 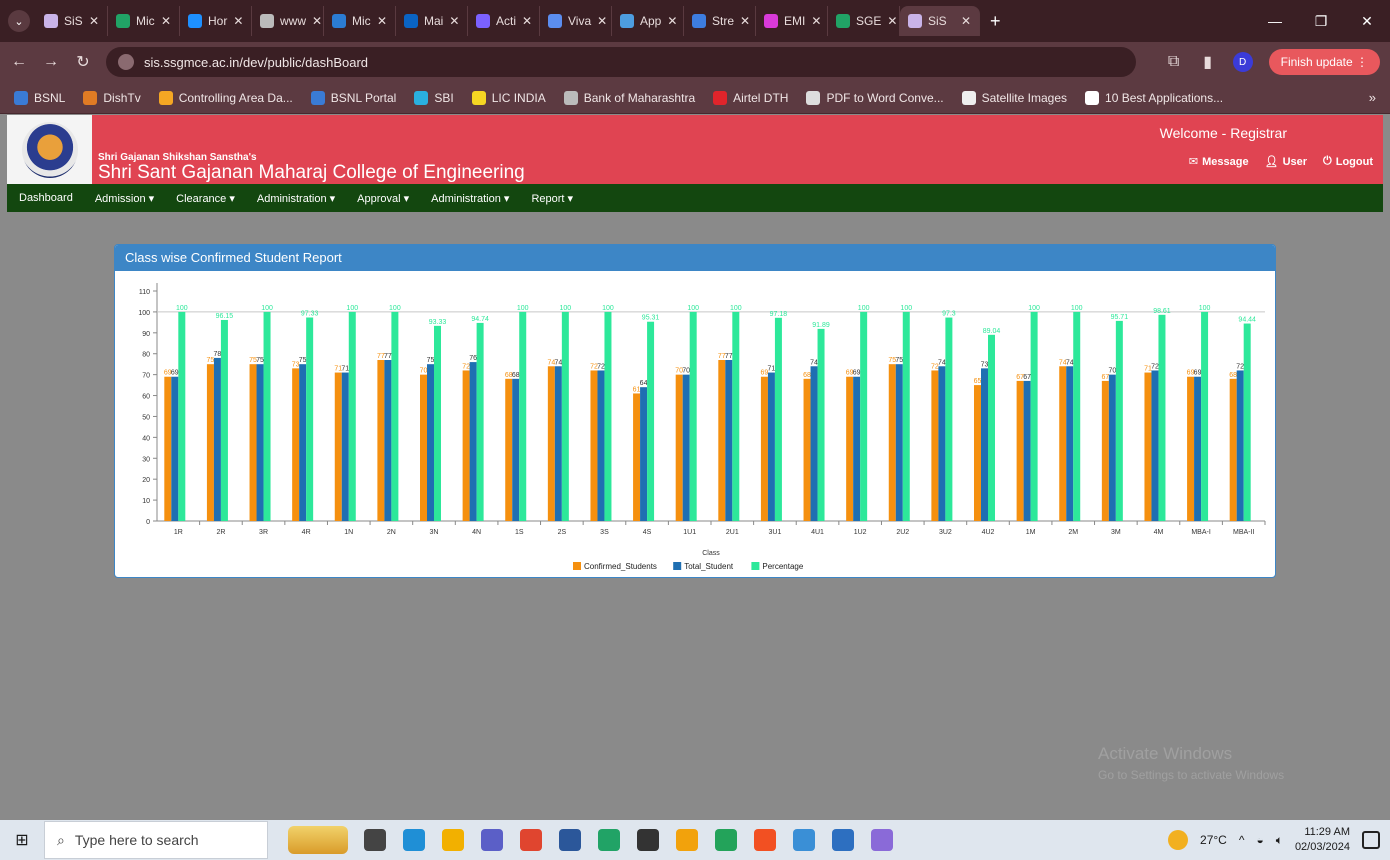 I want to click on nav-item-admission: Admission ▾, so click(x=124, y=198).